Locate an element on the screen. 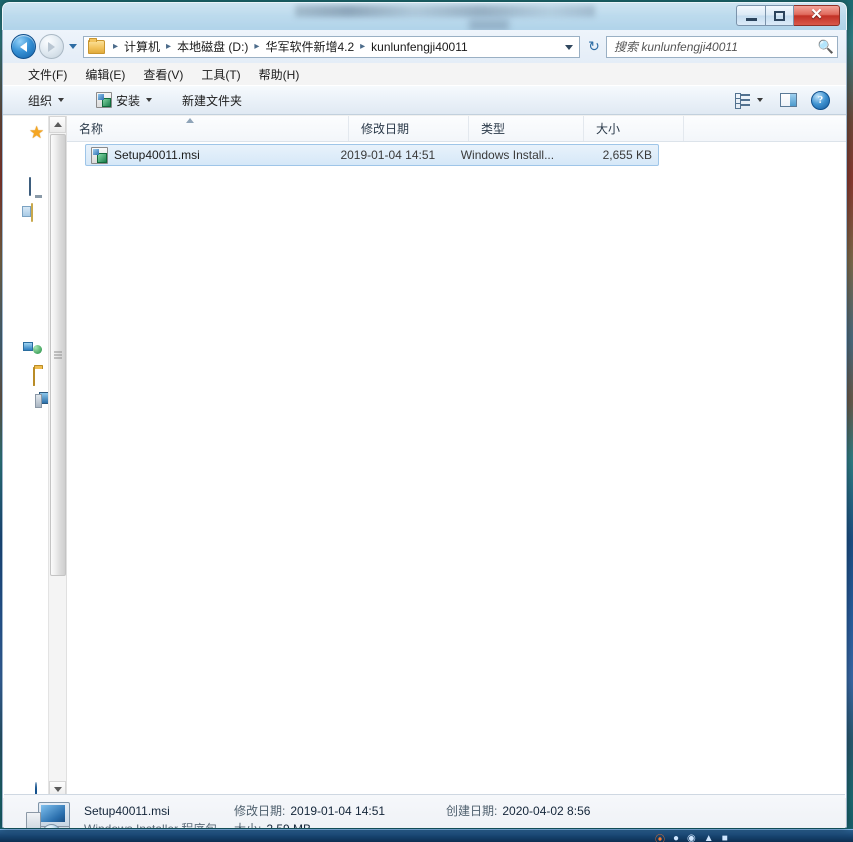  taskbar-app-icon-1: ● is located at coordinates (676, 837).